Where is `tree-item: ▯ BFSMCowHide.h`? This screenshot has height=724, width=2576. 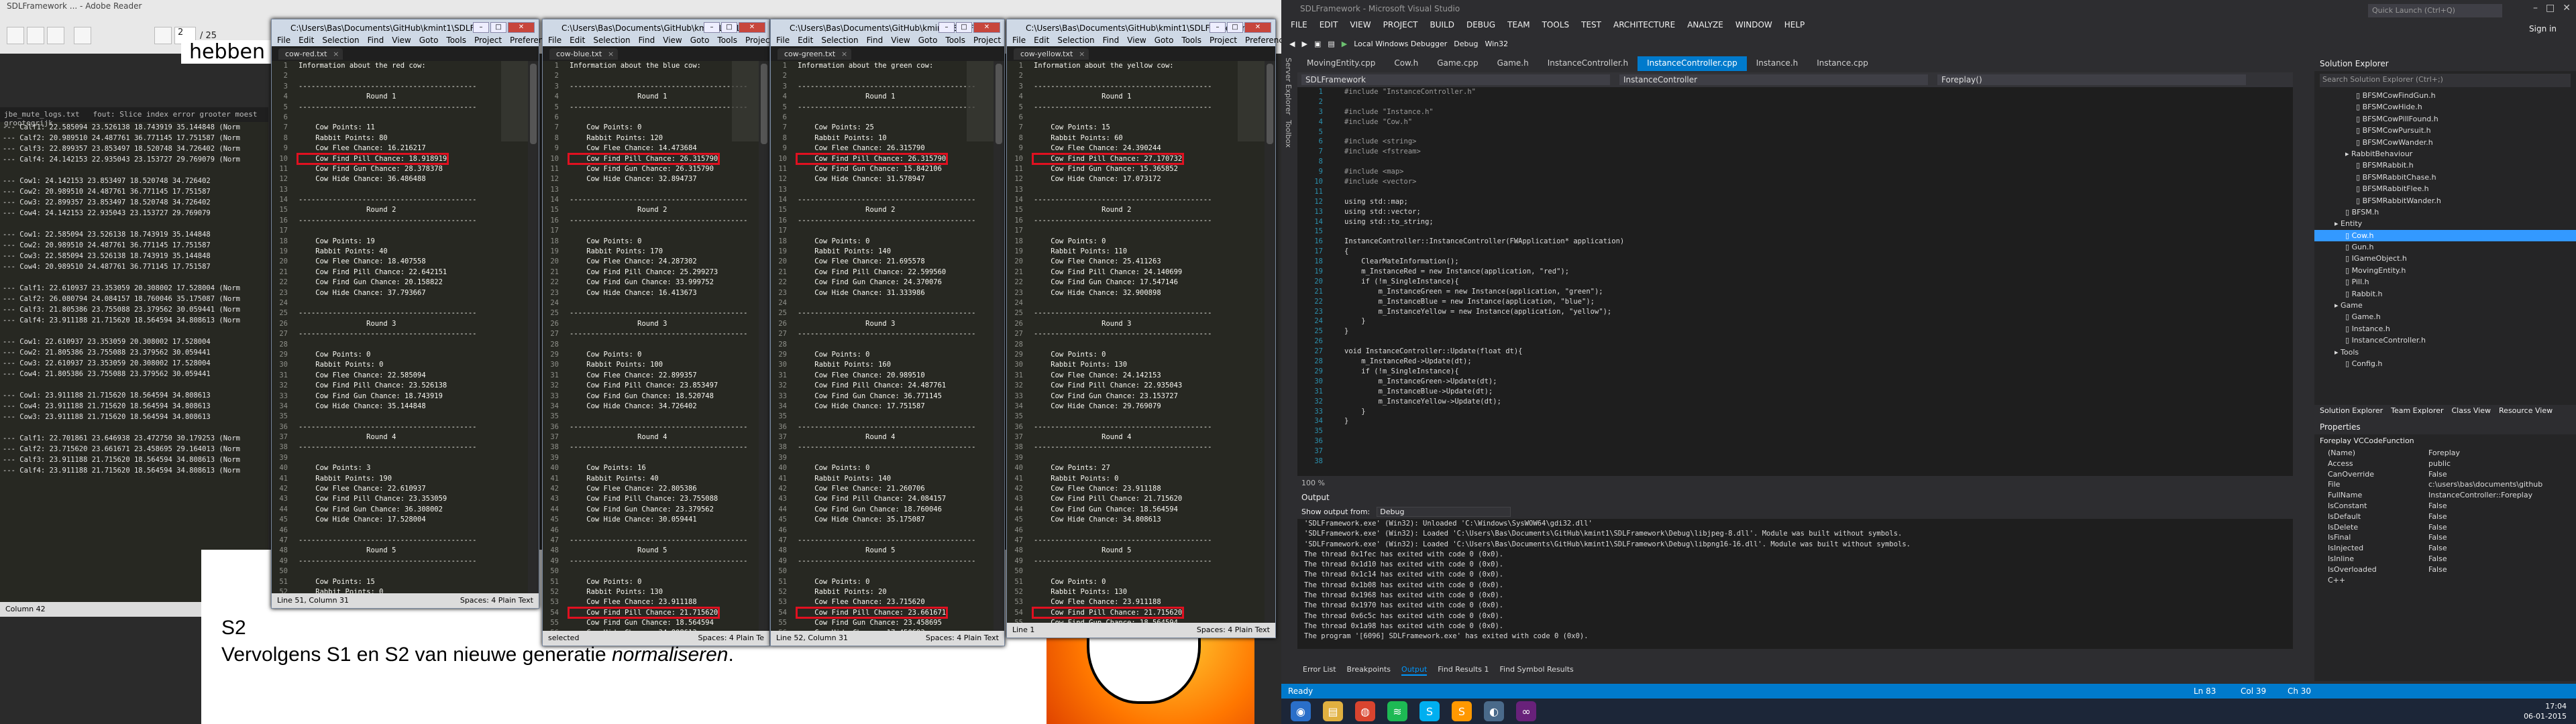 tree-item: ▯ BFSMCowHide.h is located at coordinates (2445, 107).